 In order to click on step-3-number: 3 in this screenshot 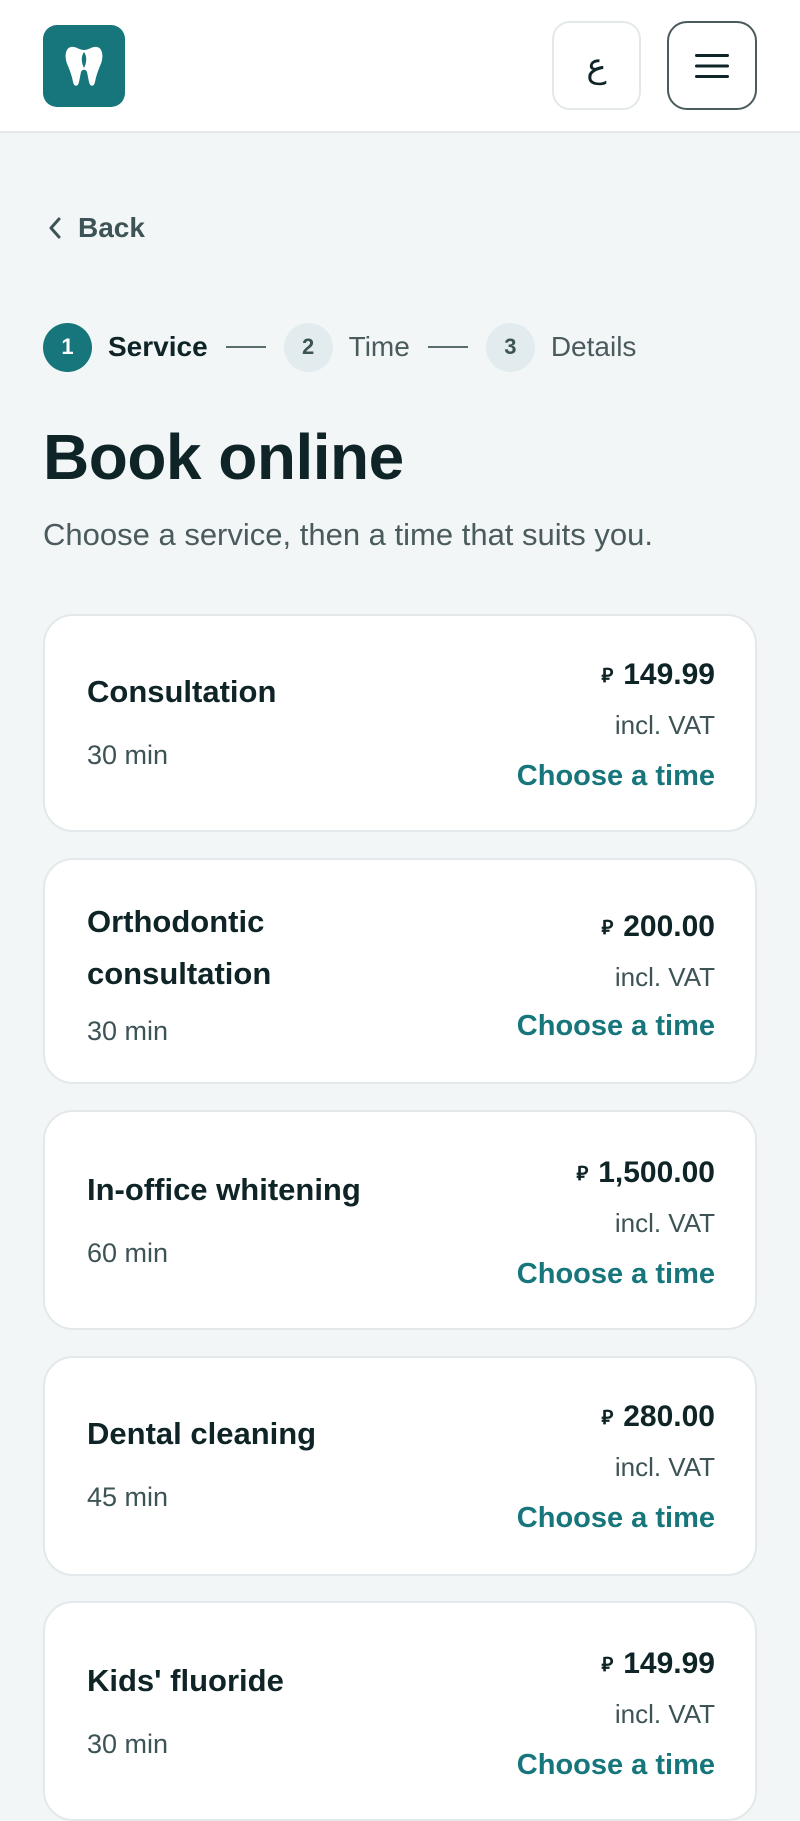, I will do `click(510, 347)`.